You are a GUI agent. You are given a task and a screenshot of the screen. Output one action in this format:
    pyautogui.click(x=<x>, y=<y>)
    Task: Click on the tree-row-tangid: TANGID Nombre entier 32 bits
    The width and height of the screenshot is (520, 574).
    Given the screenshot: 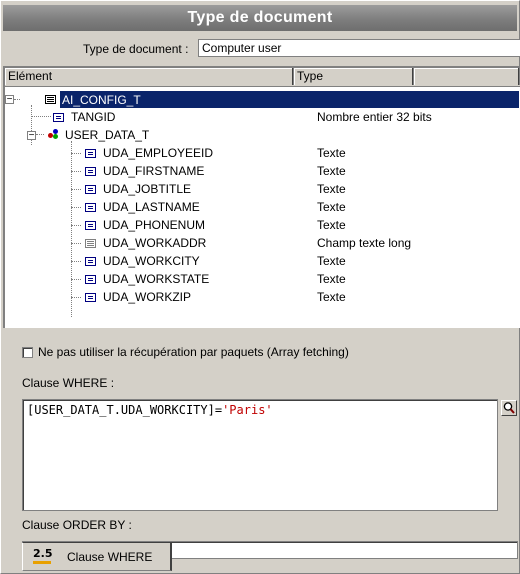 What is the action you would take?
    pyautogui.click(x=262, y=117)
    